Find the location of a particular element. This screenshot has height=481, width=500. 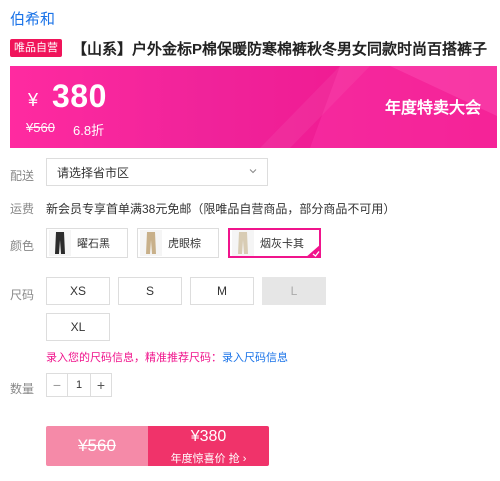

quantity-plus-button: + is located at coordinates (101, 385).